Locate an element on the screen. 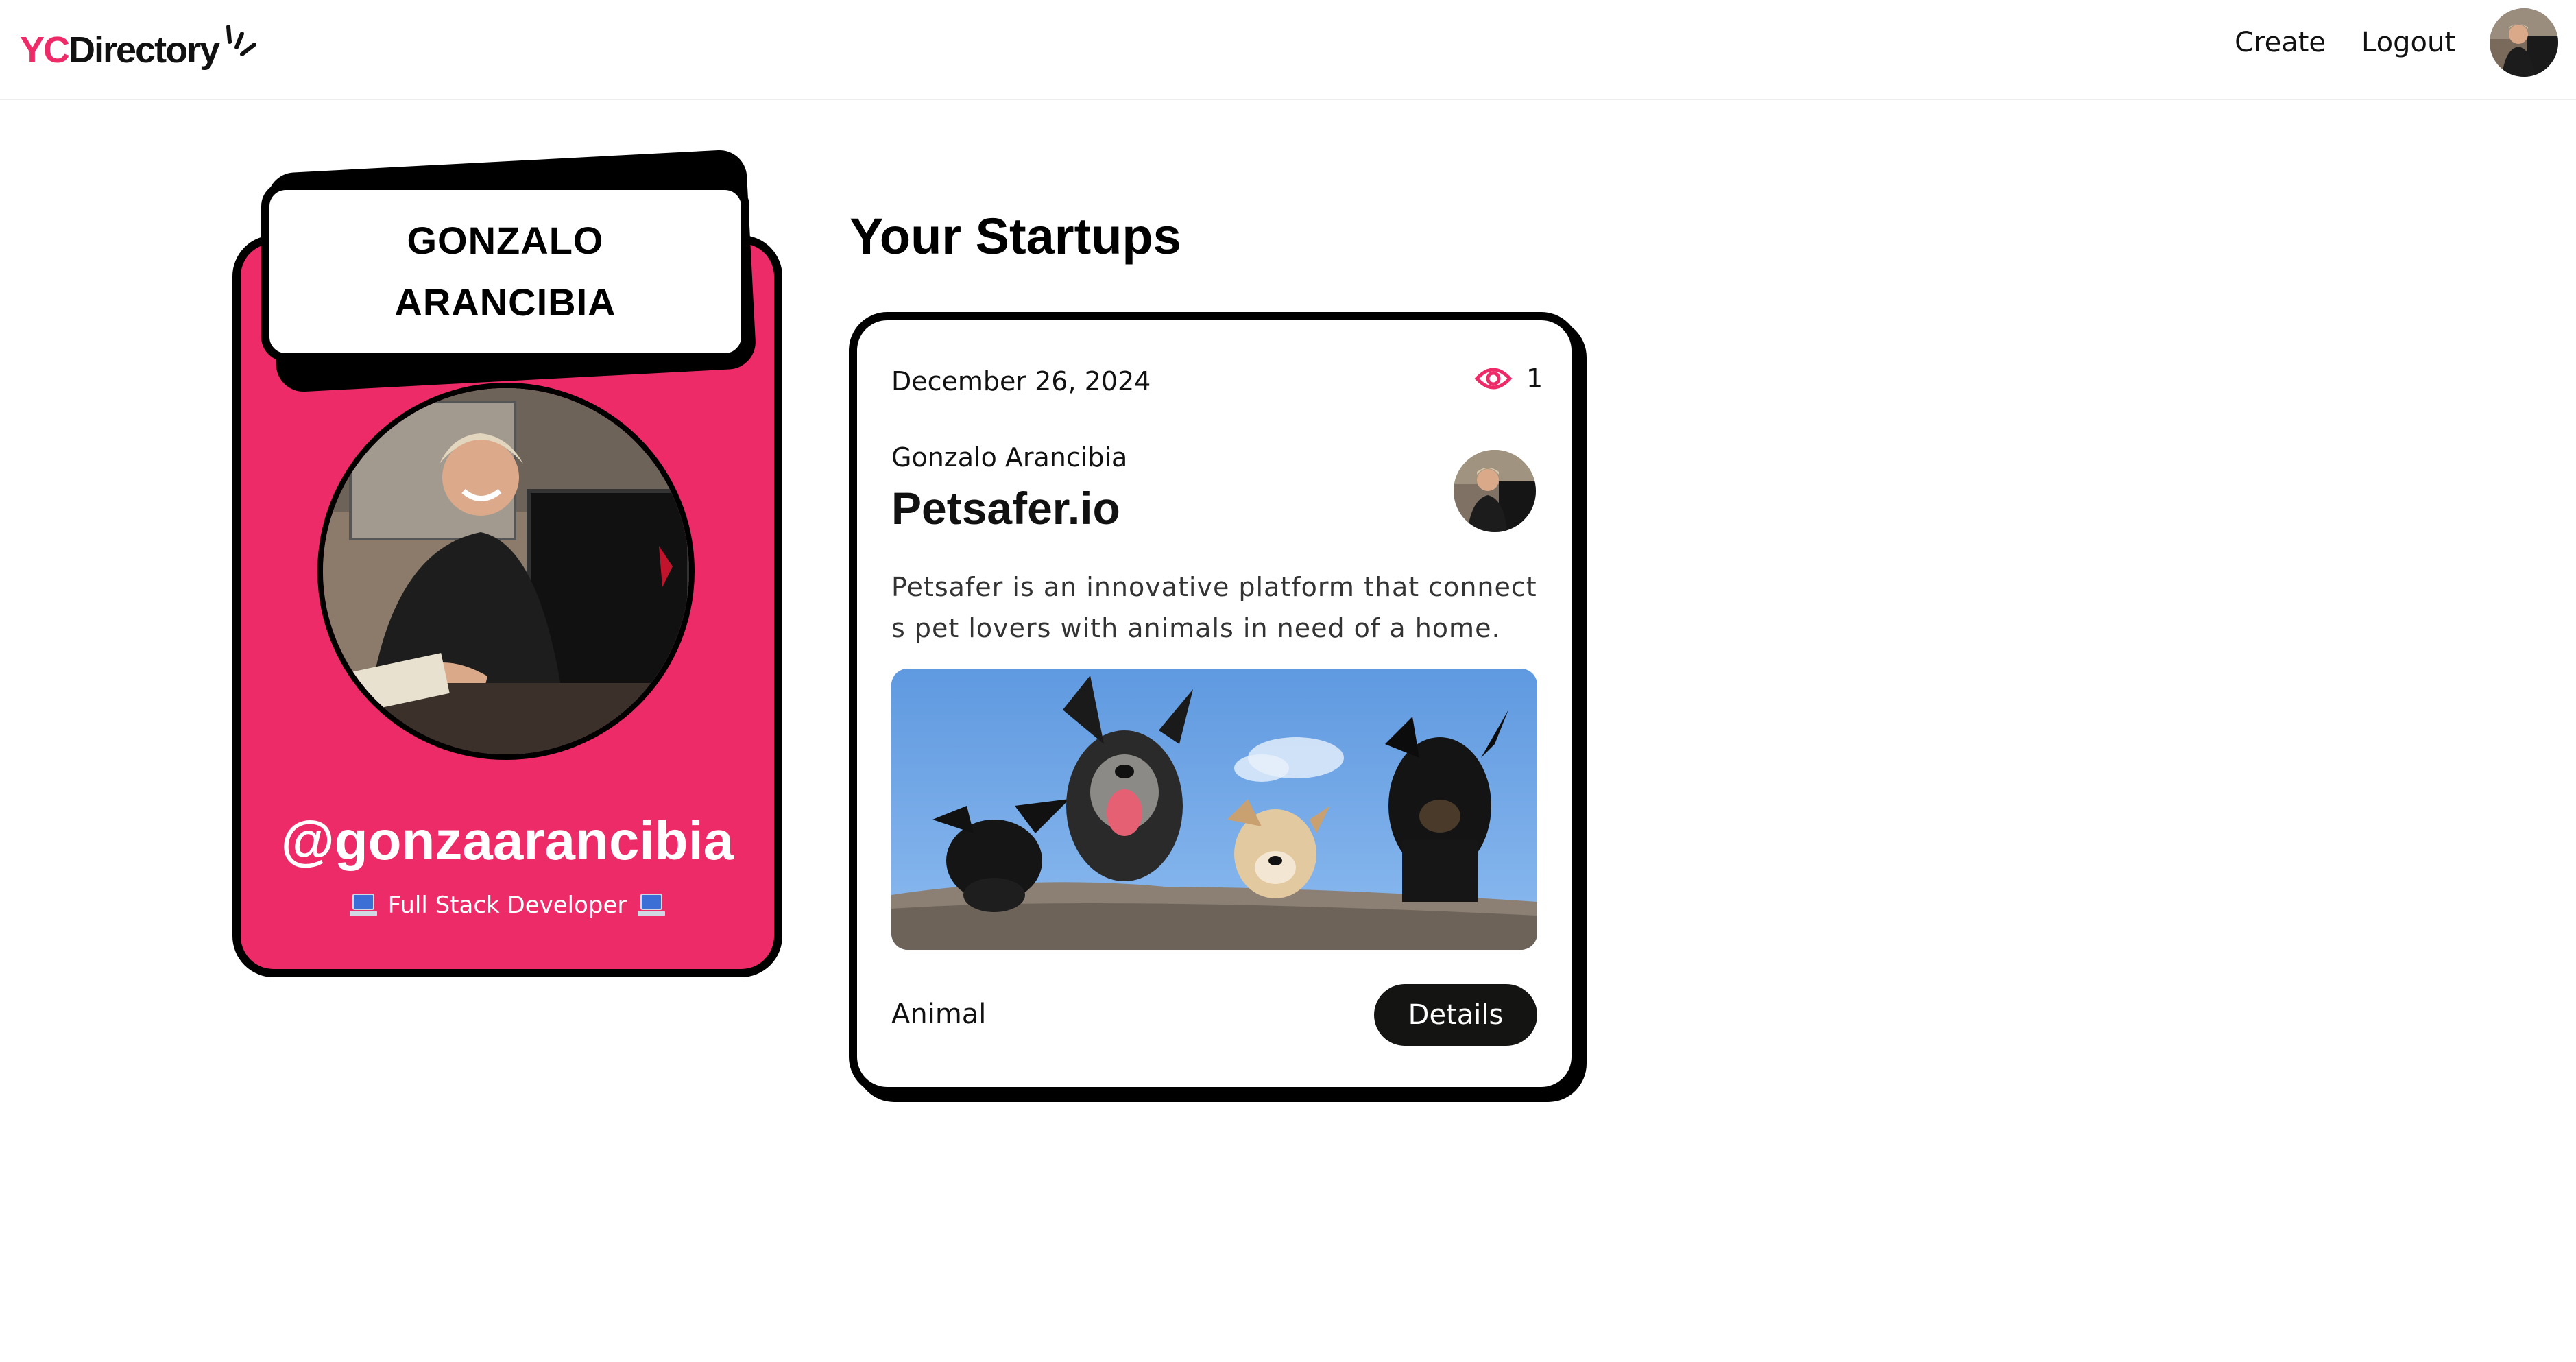 The image size is (2576, 1362). section-title: Your Startups is located at coordinates (1016, 236).